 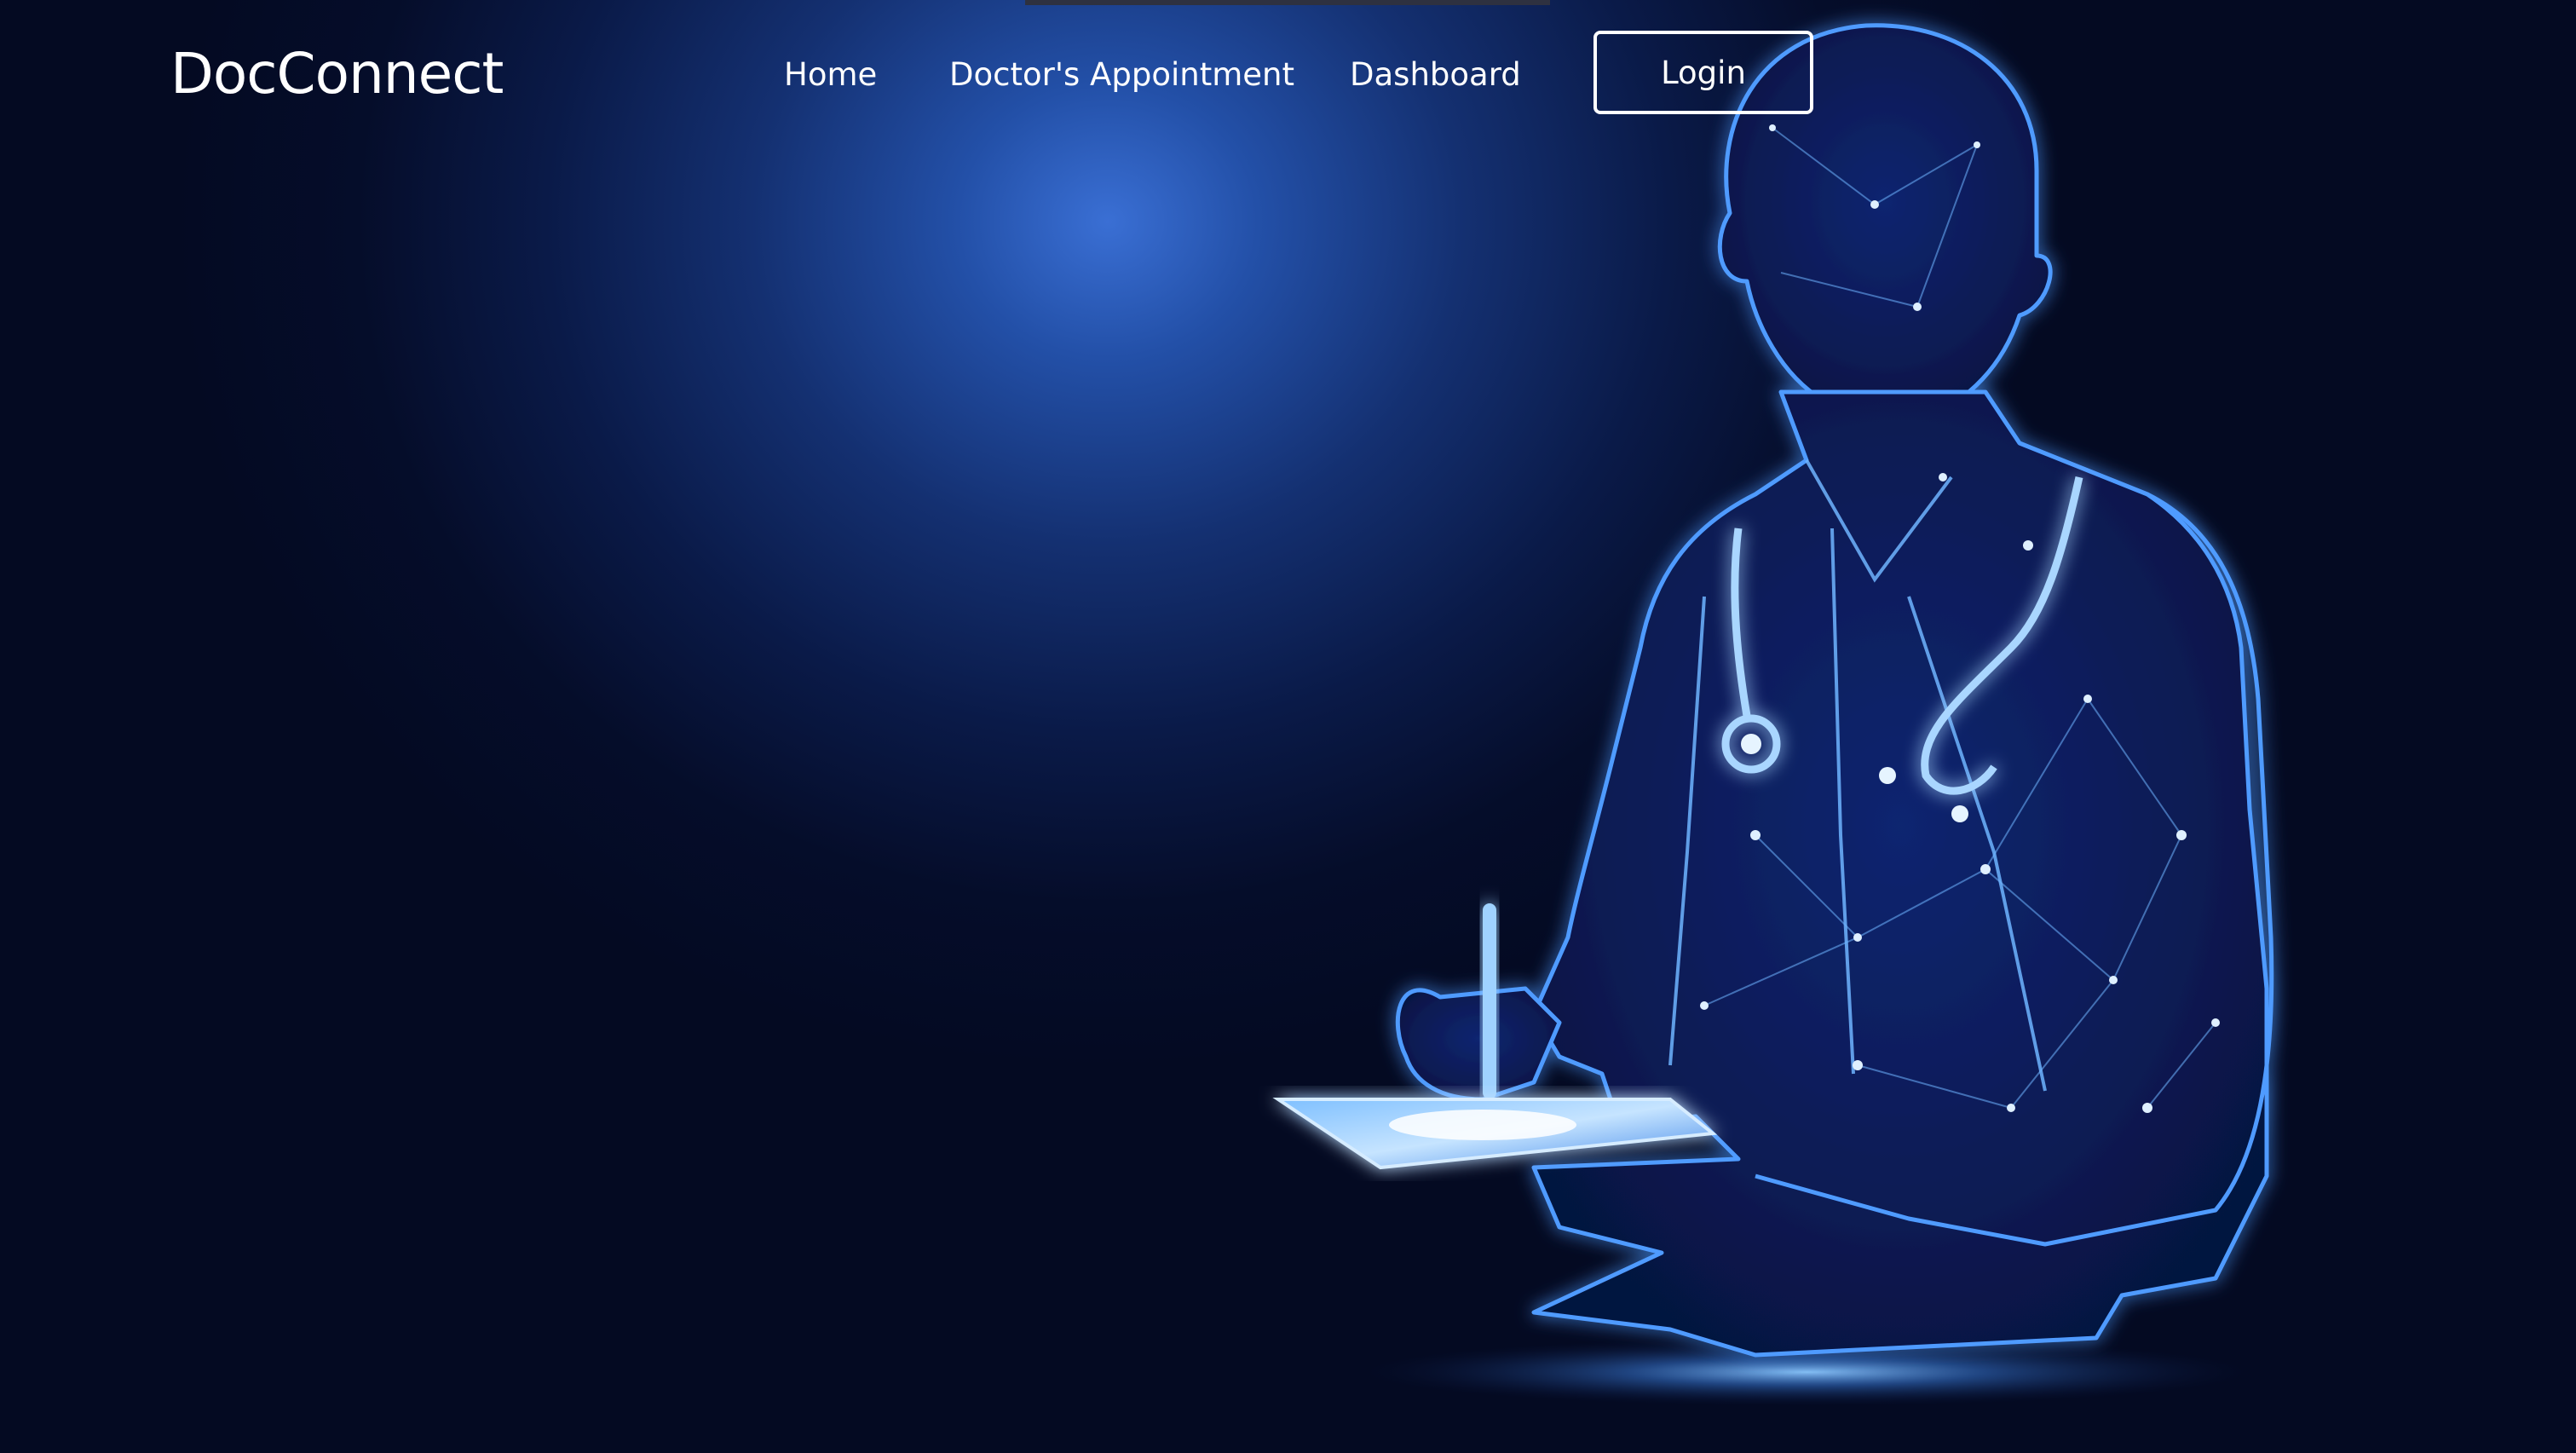 What do you see at coordinates (1435, 74) in the screenshot?
I see `nav-link-dashboard: Dashboard` at bounding box center [1435, 74].